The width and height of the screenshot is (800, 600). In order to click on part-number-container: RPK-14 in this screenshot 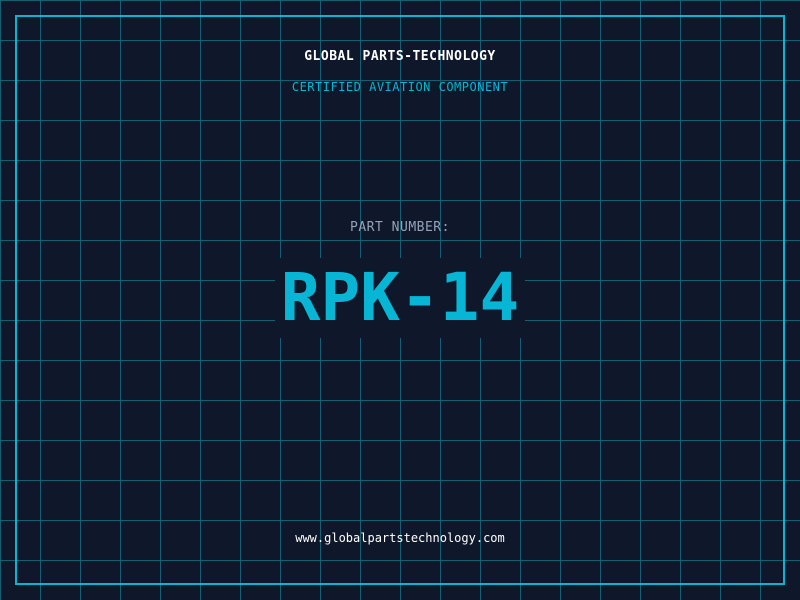, I will do `click(400, 298)`.